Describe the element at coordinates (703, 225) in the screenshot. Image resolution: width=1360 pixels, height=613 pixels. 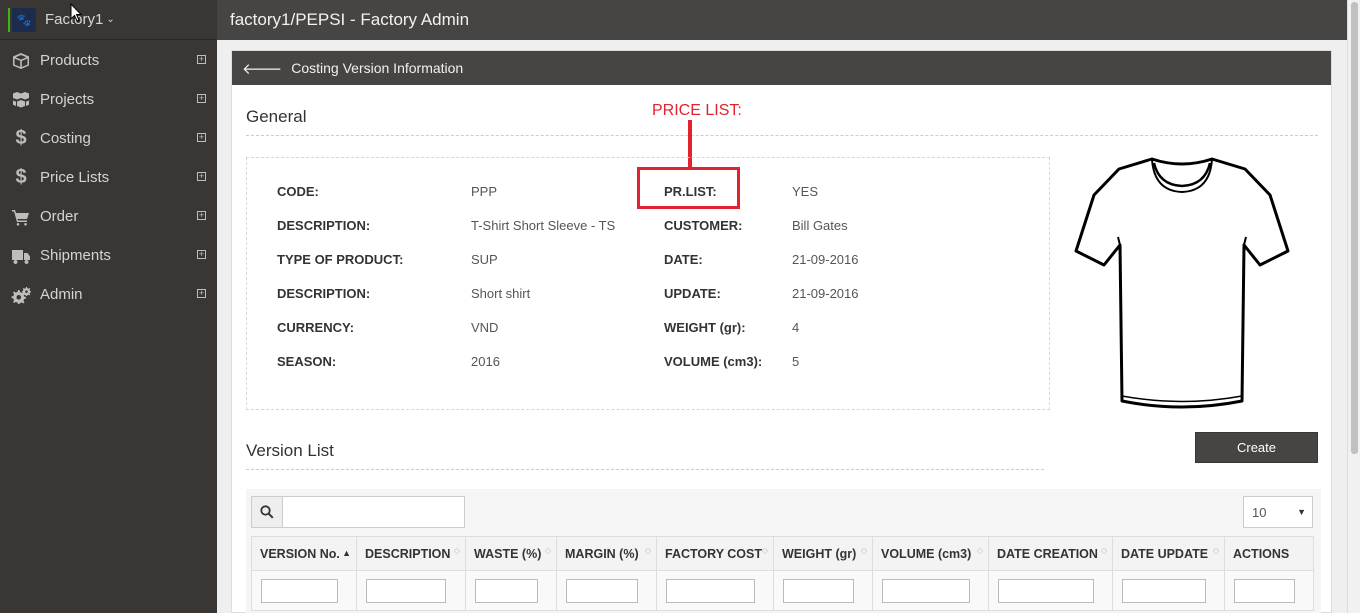
I see `customer-label: CUSTOMER:` at that location.